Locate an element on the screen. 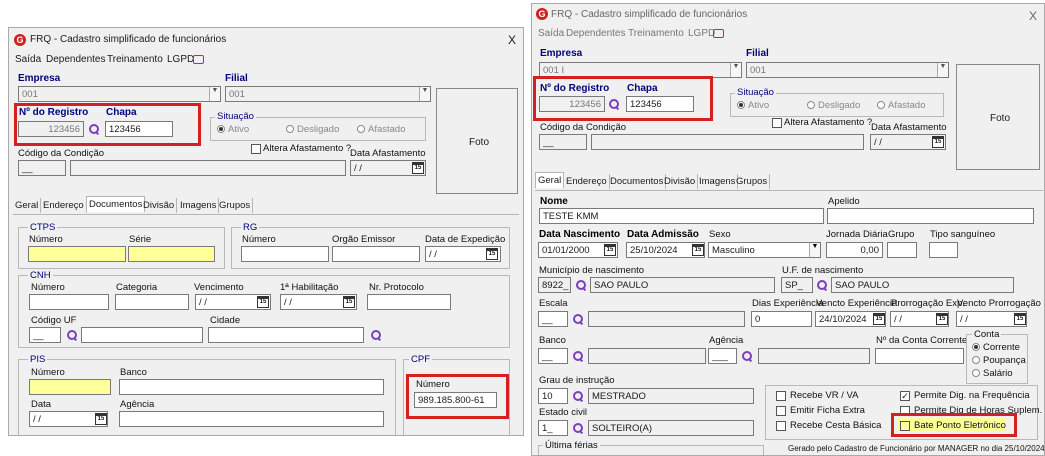  jornada-field: 0,00 is located at coordinates (854, 250).